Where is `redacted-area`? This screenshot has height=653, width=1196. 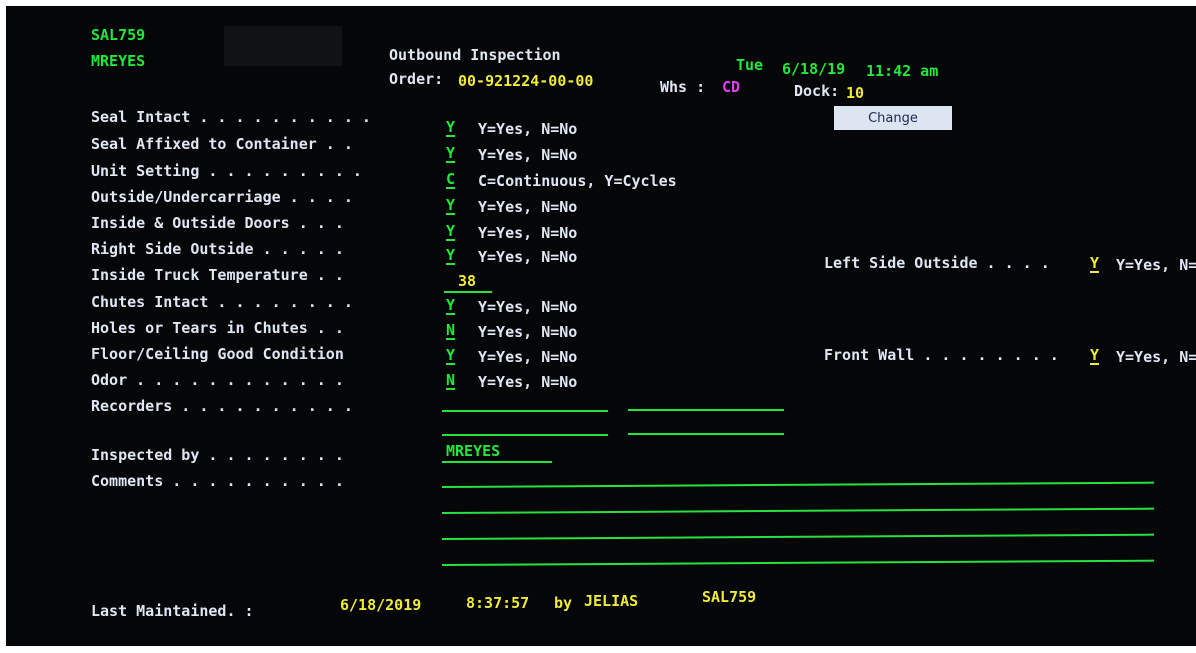 redacted-area is located at coordinates (283, 46).